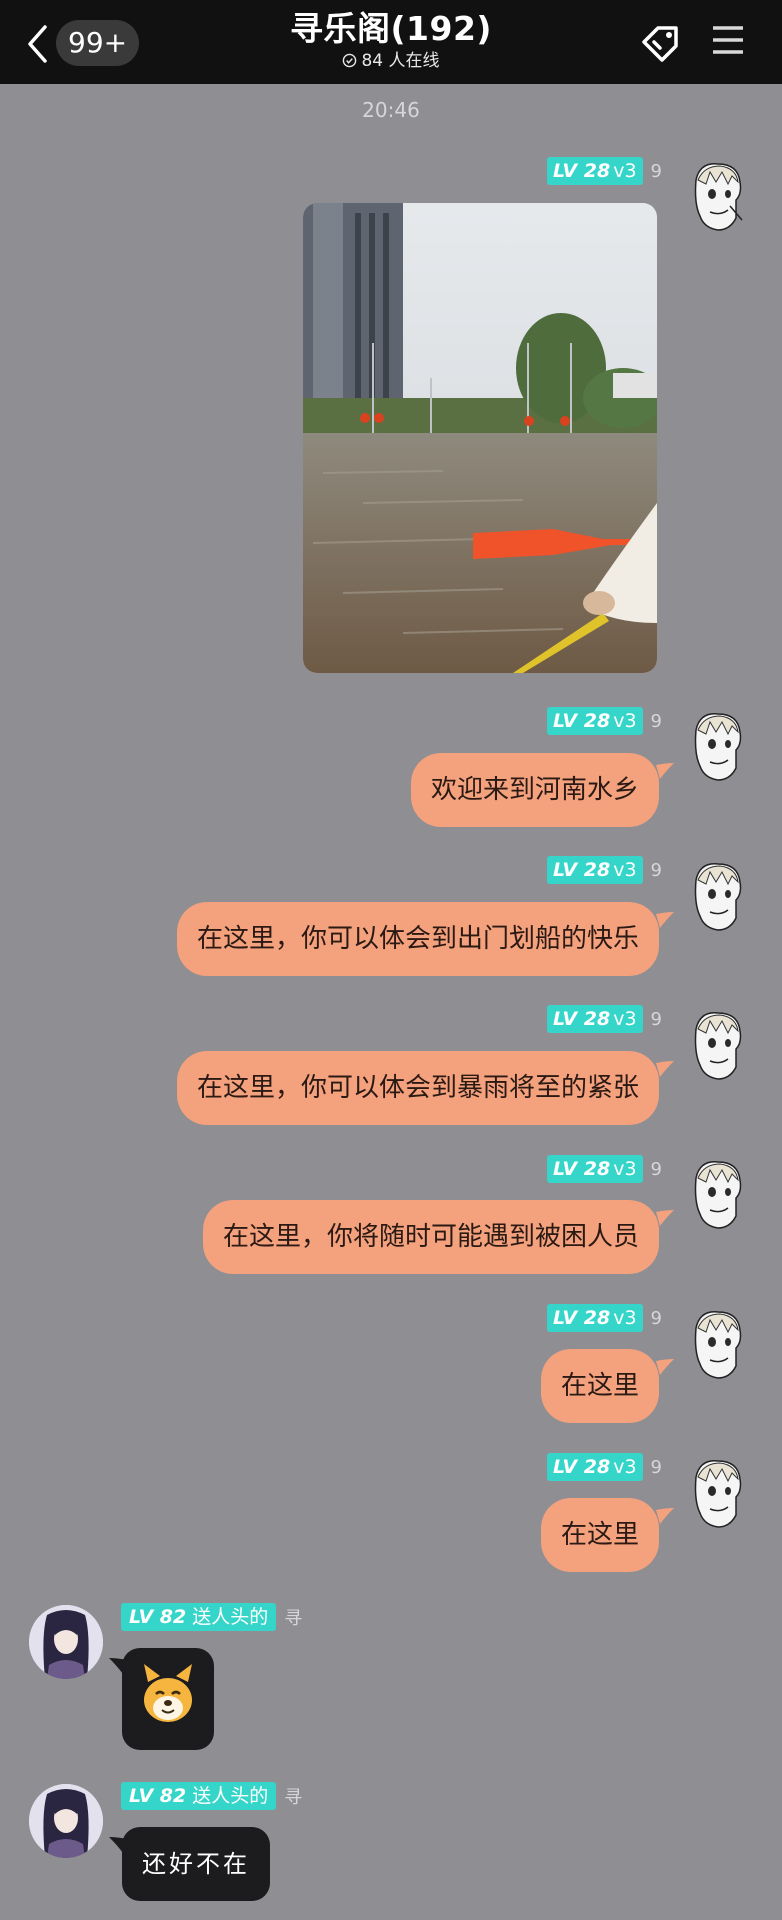 This screenshot has height=1920, width=782. Describe the element at coordinates (400, 61) in the screenshot. I see `online-count-text: 84 人在线` at that location.